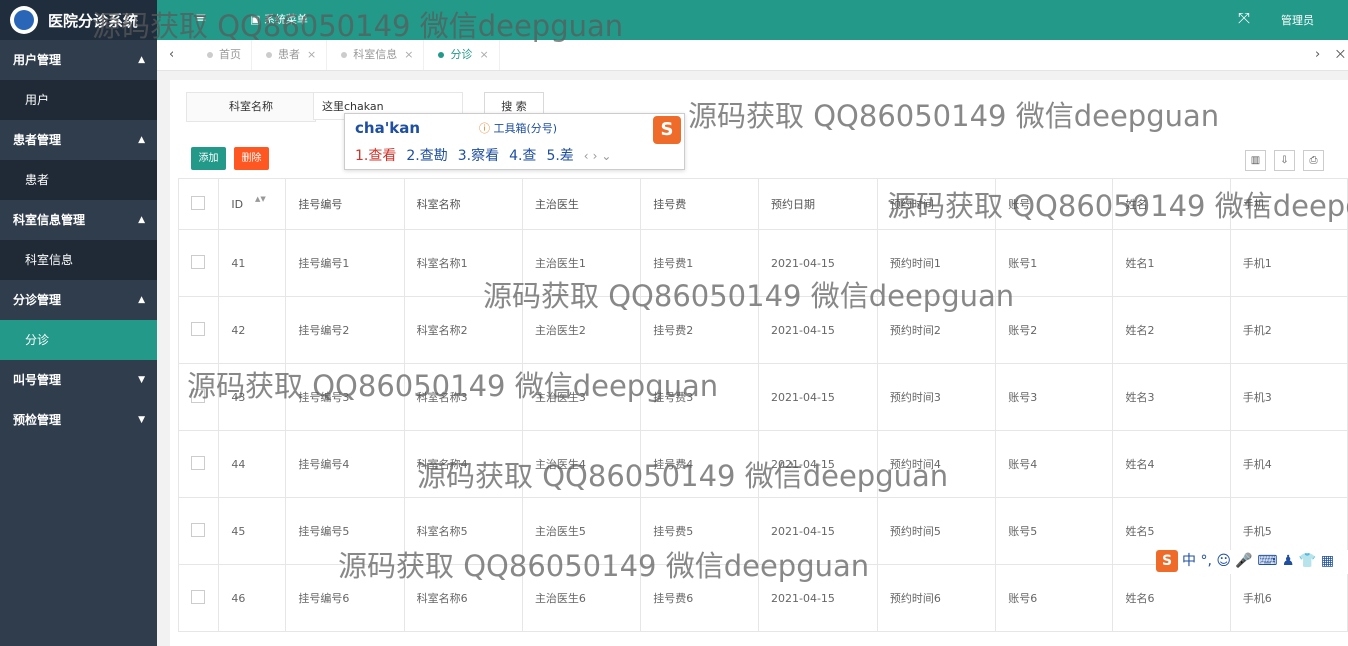 Image resolution: width=1348 pixels, height=646 pixels. Describe the element at coordinates (1288, 263) in the screenshot. I see `table-cell: 手机1` at that location.